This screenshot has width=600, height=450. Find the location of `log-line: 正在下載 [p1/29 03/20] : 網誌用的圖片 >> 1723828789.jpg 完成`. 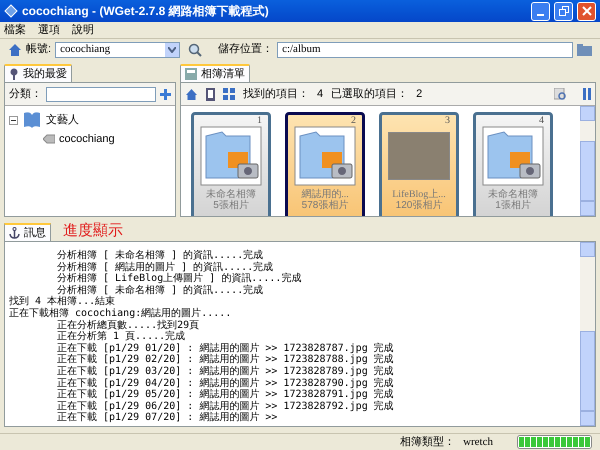

log-line: 正在下載 [p1/29 03/20] : 網誌用的圖片 >> 1723828789.jpg 完成 is located at coordinates (226, 372).